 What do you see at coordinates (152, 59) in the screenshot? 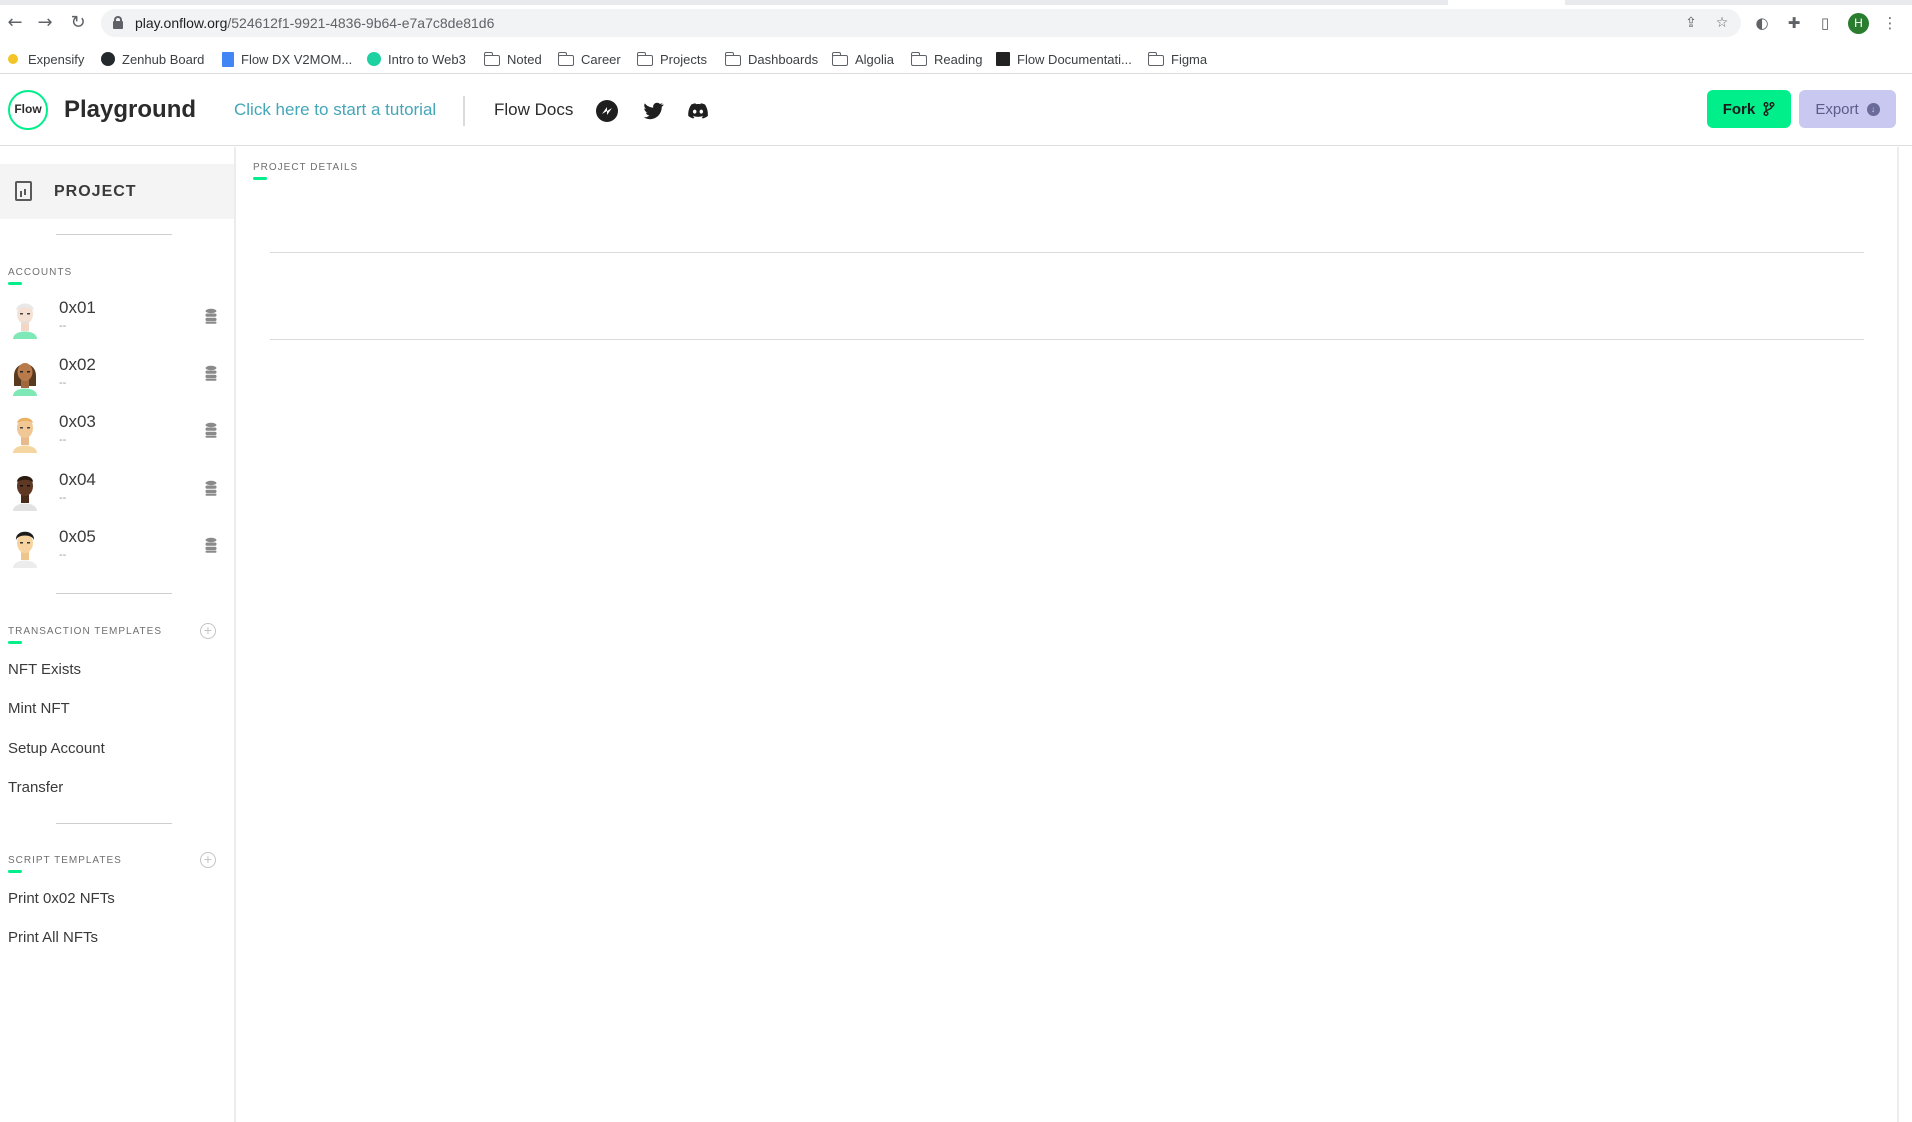
I see `bookmark-item: Zenhub Board` at bounding box center [152, 59].